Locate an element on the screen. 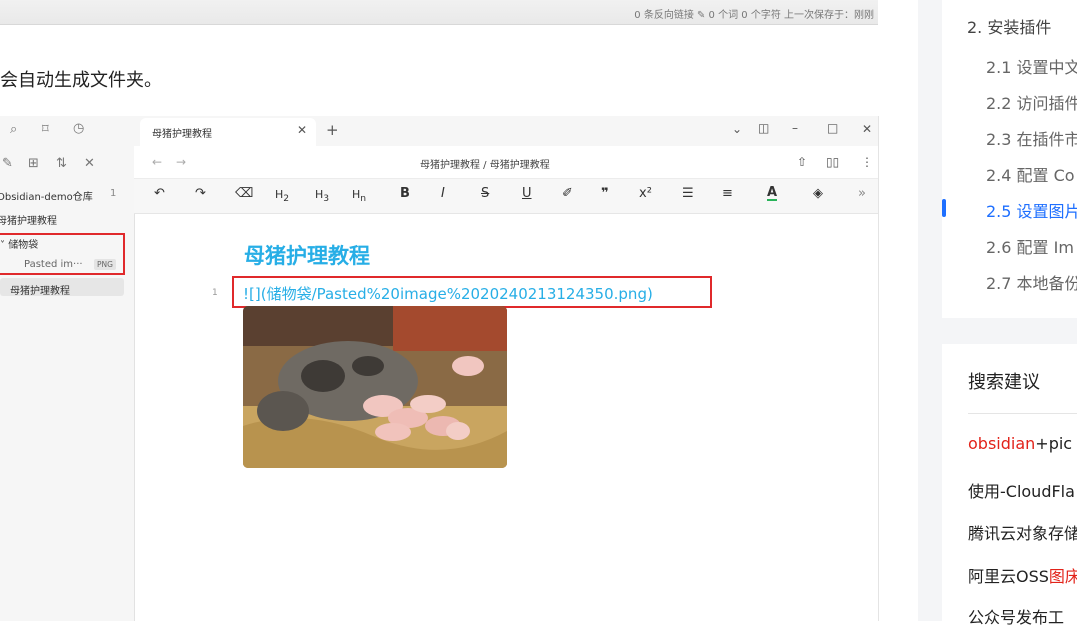 This screenshot has height=628, width=1077. tab-title: 母猪护理教程 is located at coordinates (182, 134).